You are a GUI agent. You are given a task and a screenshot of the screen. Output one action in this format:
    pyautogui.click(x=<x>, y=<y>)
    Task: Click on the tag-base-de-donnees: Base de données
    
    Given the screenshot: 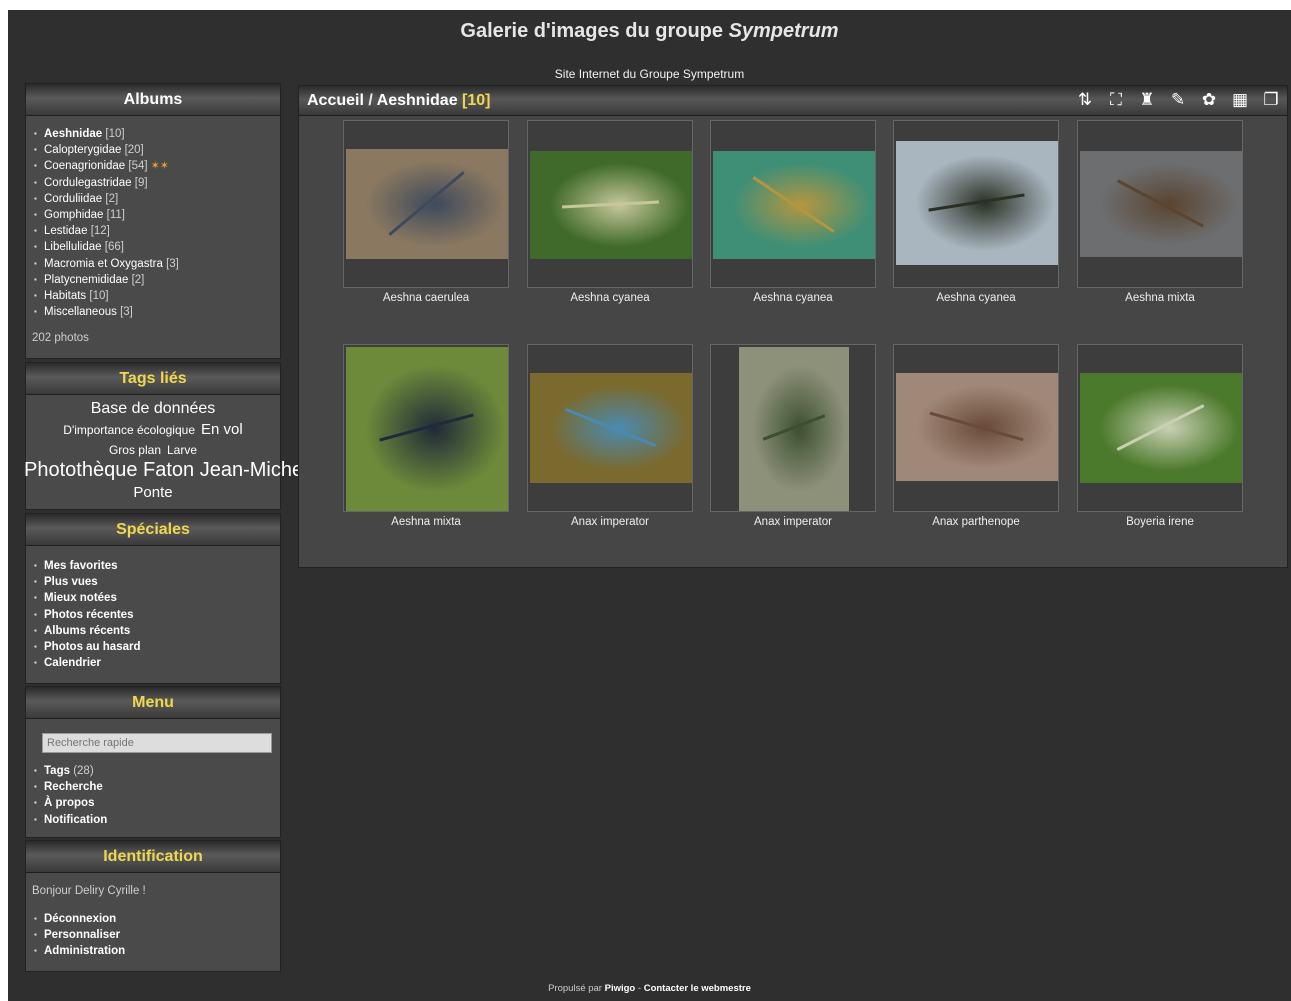 What is the action you would take?
    pyautogui.click(x=153, y=408)
    